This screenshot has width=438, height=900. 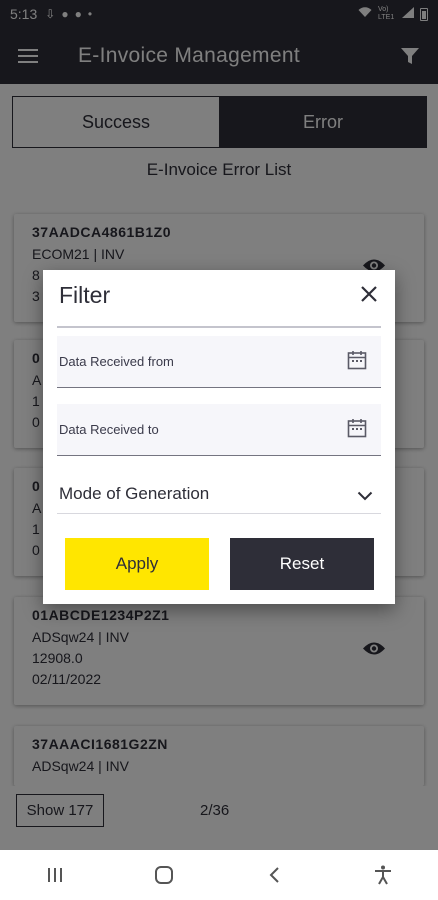 I want to click on date-to-label: Data Received to, so click(x=109, y=429).